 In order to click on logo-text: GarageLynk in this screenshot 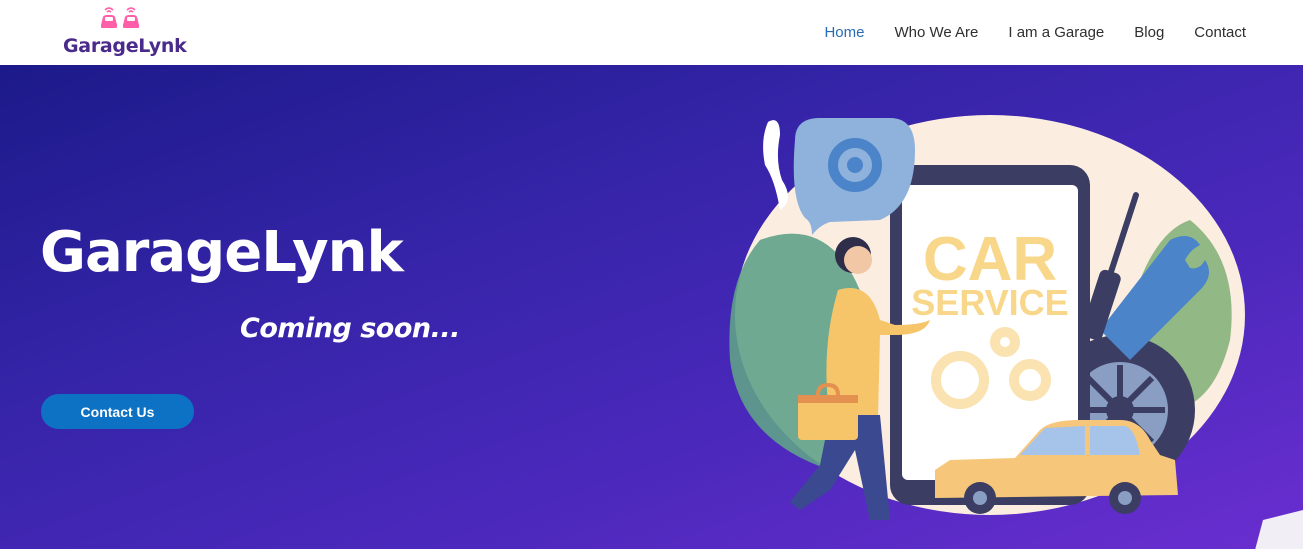, I will do `click(125, 46)`.